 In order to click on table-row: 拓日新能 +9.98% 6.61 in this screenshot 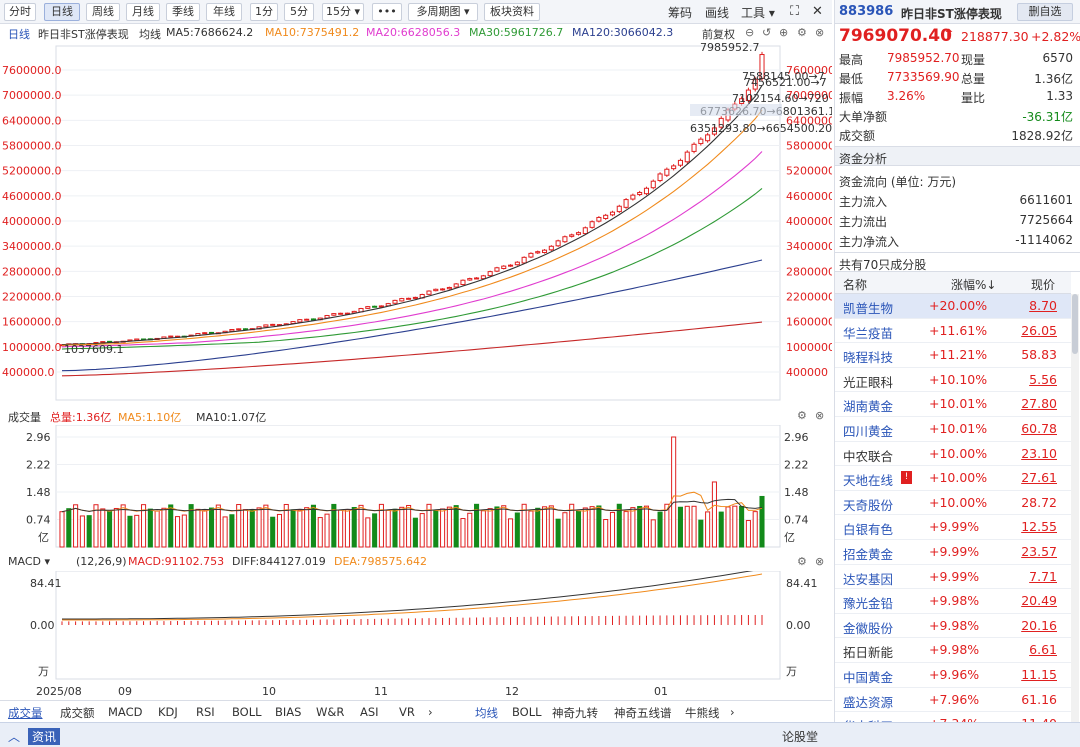, I will do `click(953, 650)`.